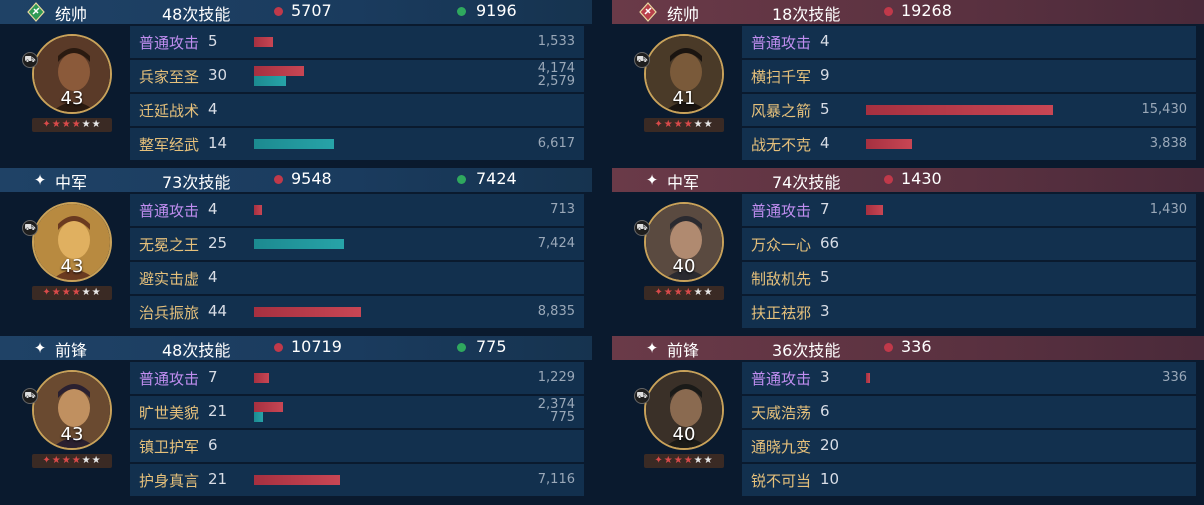 This screenshot has height=505, width=1204. What do you see at coordinates (830, 479) in the screenshot?
I see `skill-use-count: 10` at bounding box center [830, 479].